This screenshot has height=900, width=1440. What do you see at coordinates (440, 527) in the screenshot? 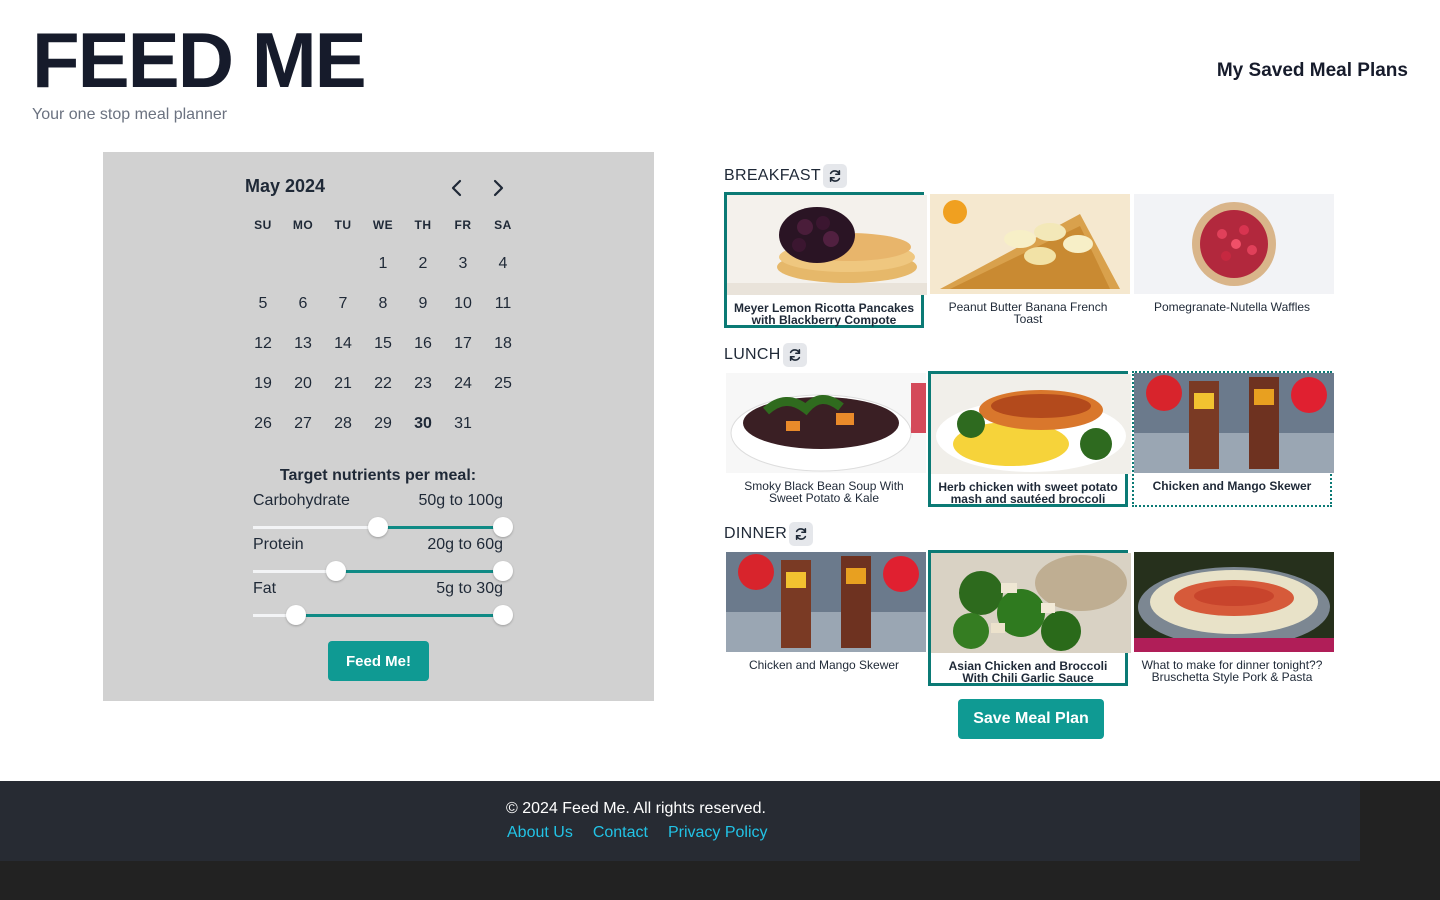
I see `range-slider-fill` at bounding box center [440, 527].